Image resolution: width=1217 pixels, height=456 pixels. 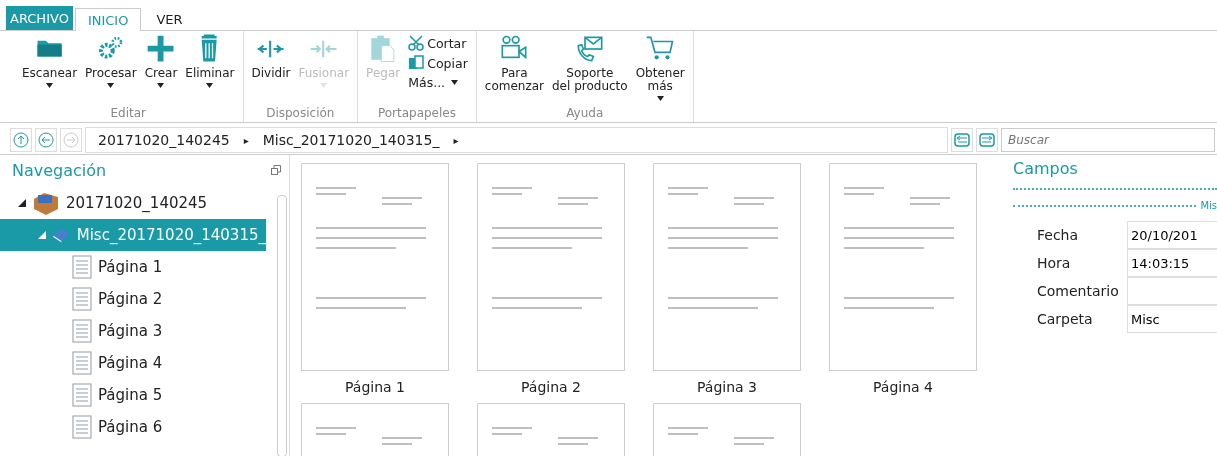 I want to click on group-label: Disposición, so click(x=300, y=113).